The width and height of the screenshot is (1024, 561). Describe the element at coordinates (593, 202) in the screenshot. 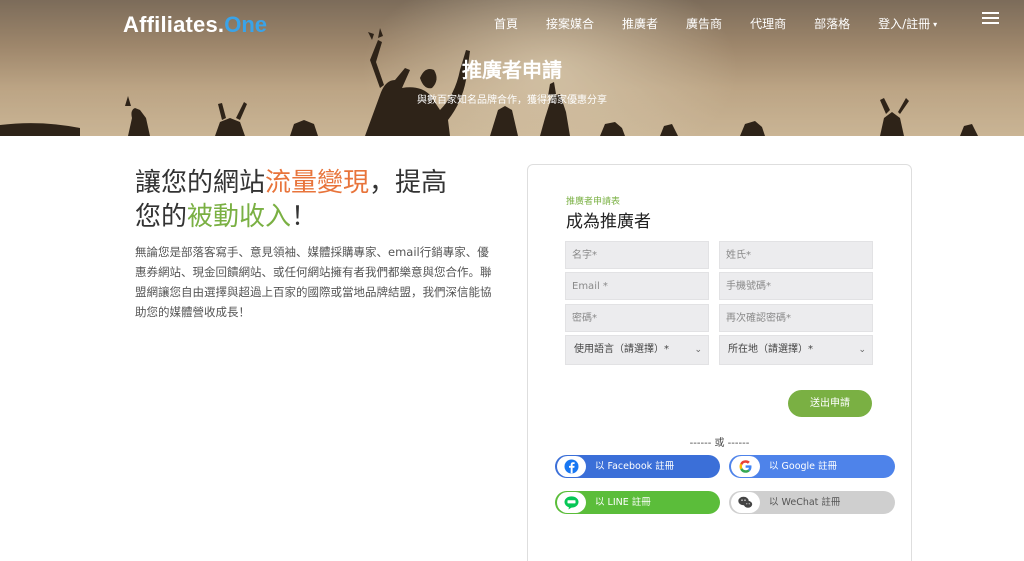

I see `form-tag: 推廣者申請表` at that location.